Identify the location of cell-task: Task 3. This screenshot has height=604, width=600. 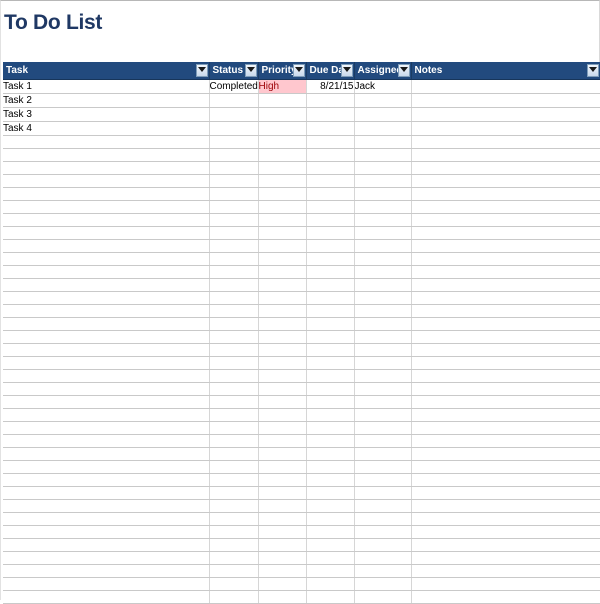
(106, 114).